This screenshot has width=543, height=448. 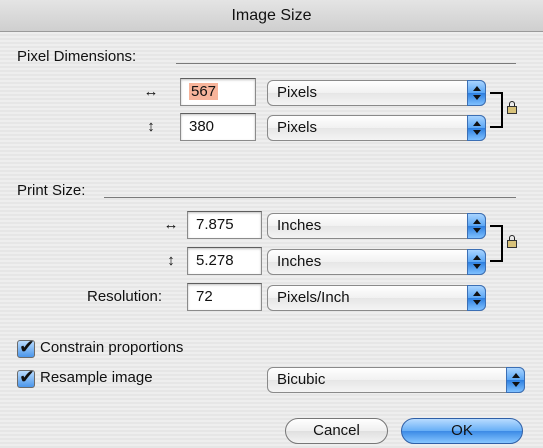 I want to click on print-width-field: 7.875, so click(x=224, y=225).